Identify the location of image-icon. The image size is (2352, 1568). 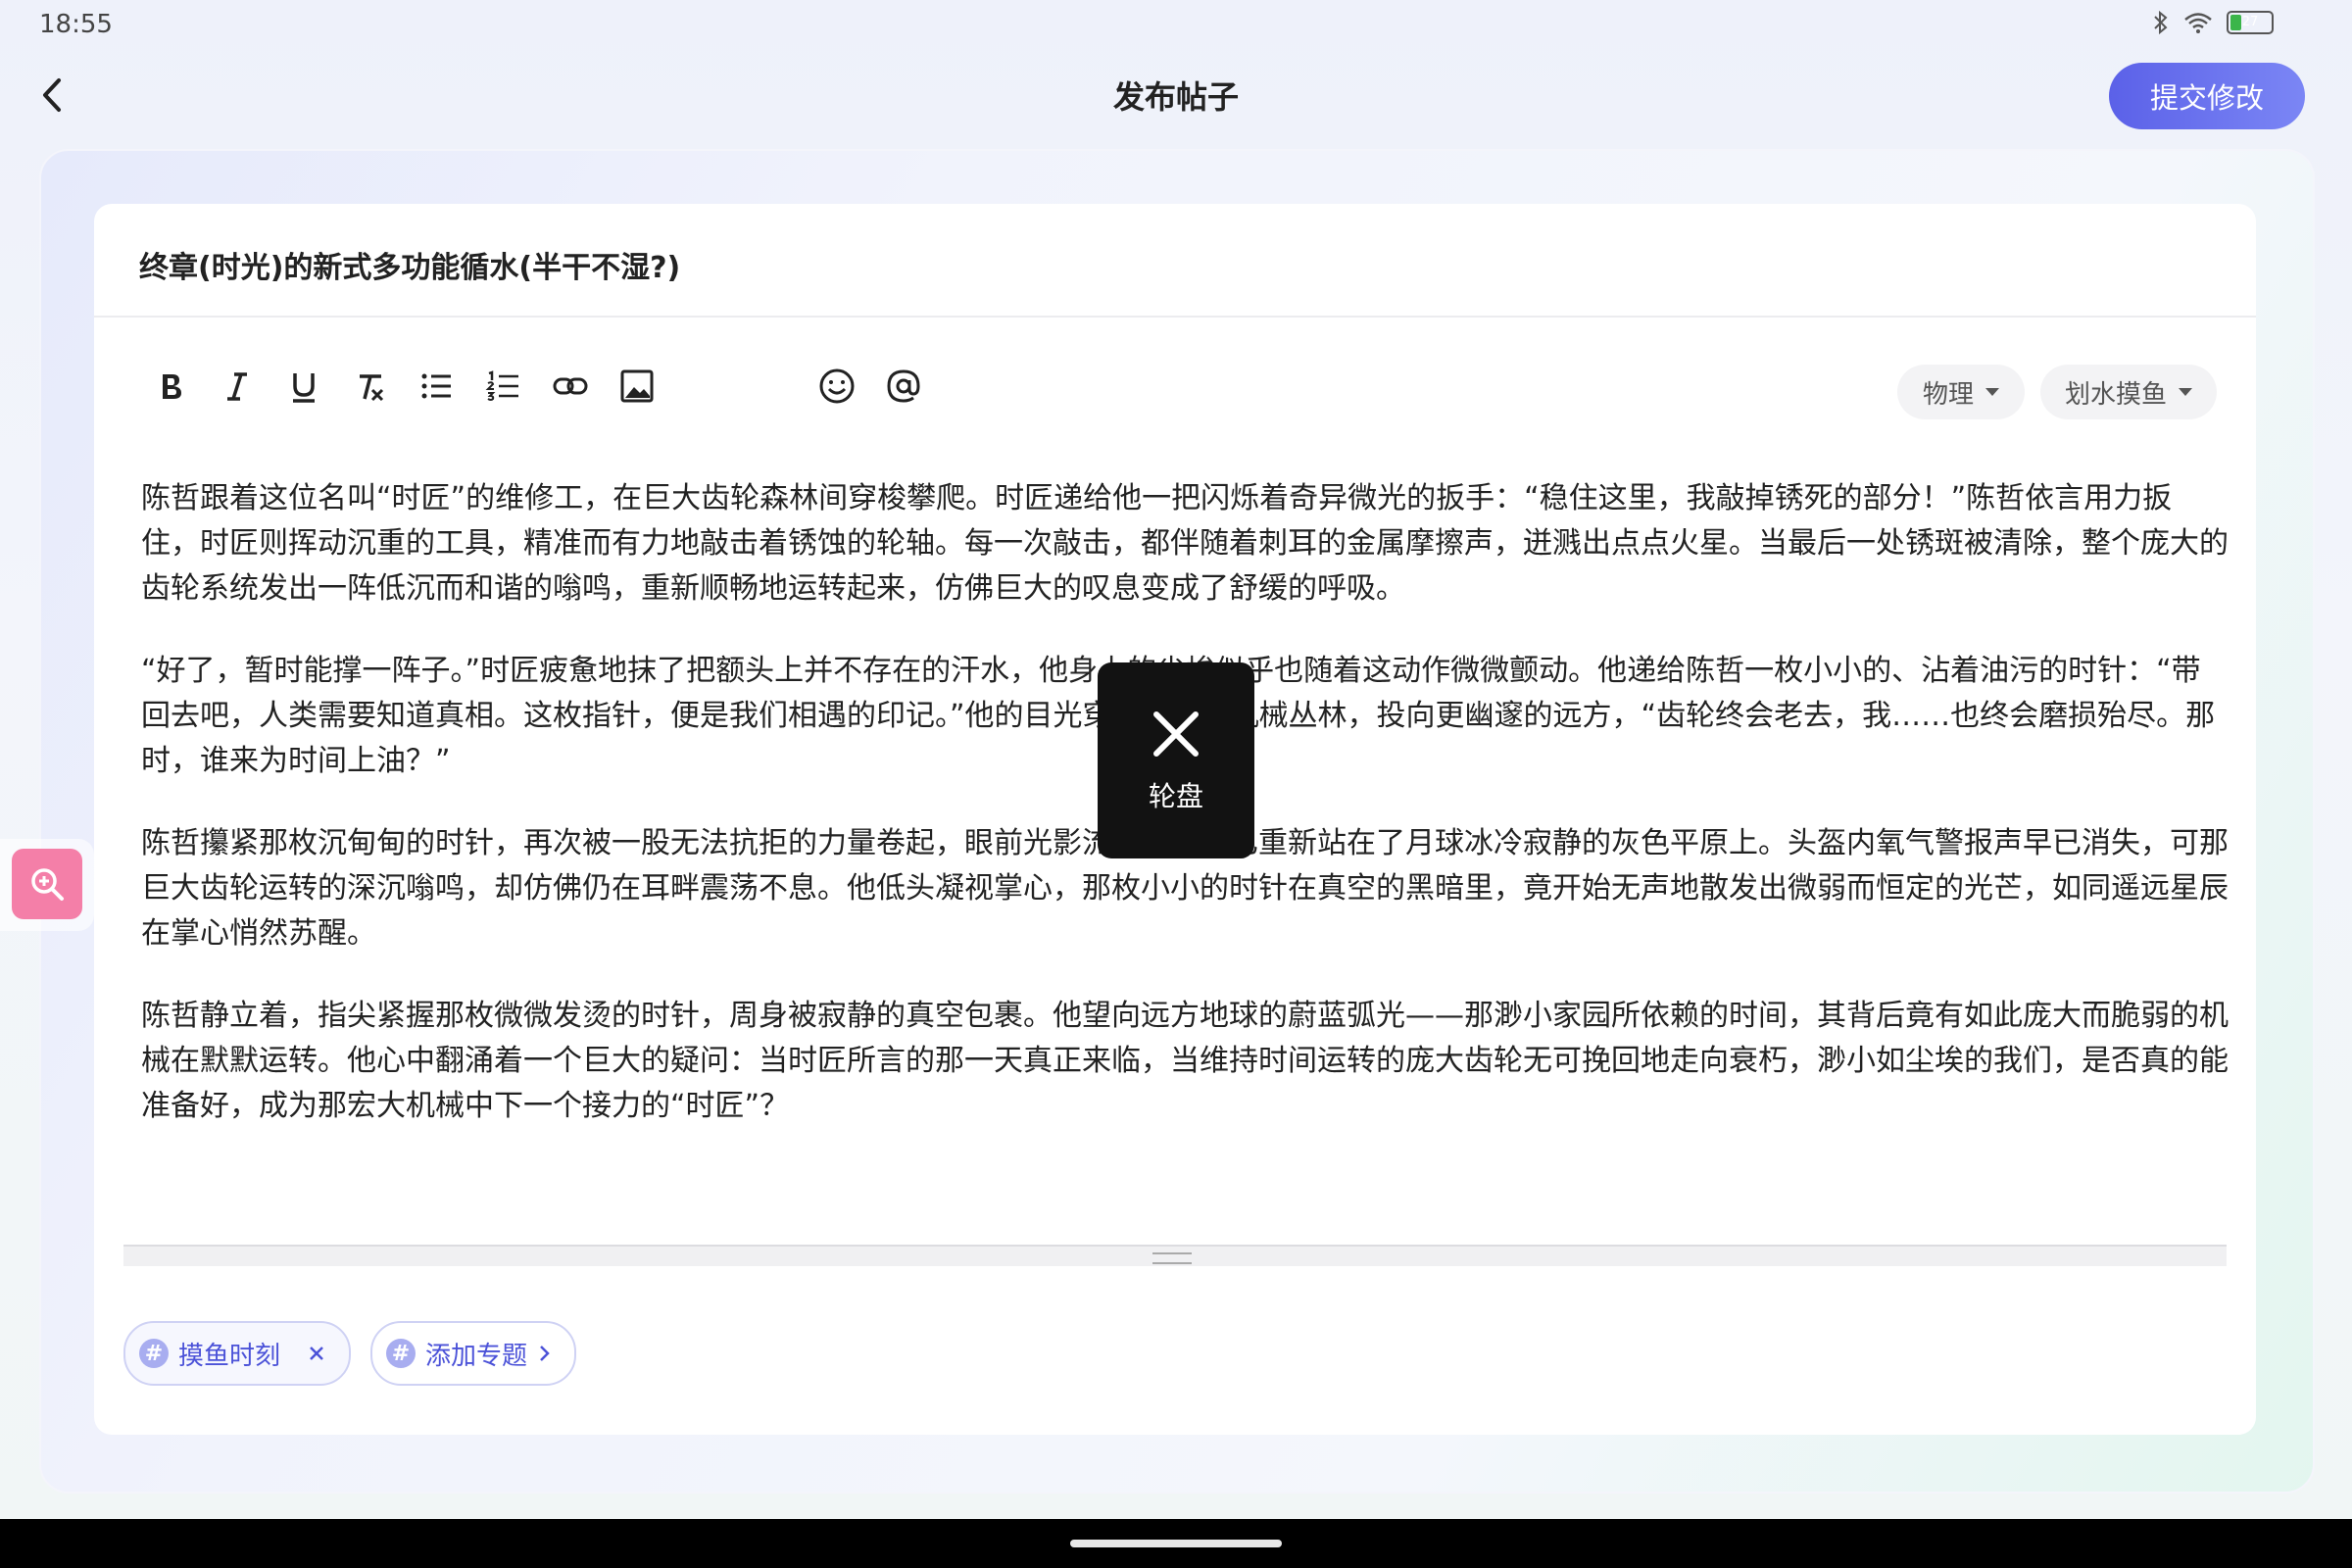
(637, 386).